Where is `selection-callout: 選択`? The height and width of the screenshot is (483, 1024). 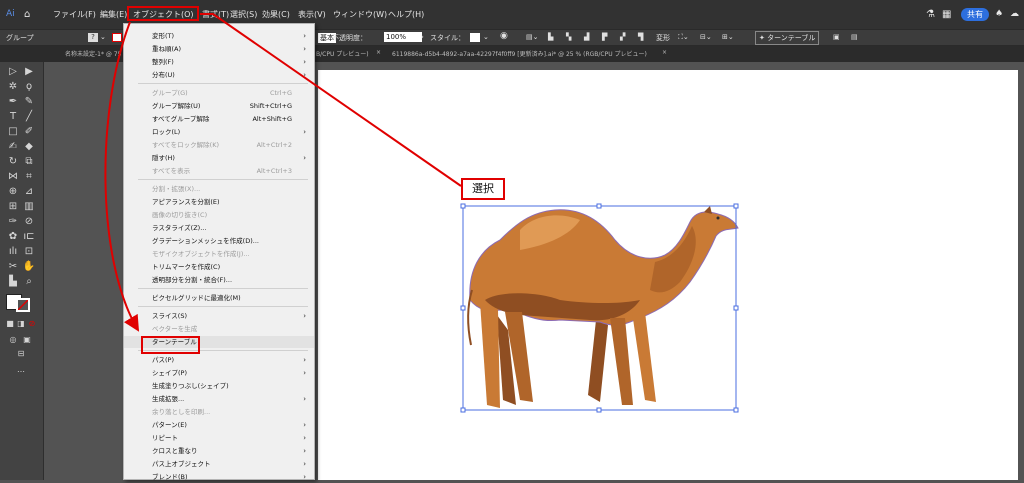 selection-callout: 選択 is located at coordinates (483, 189).